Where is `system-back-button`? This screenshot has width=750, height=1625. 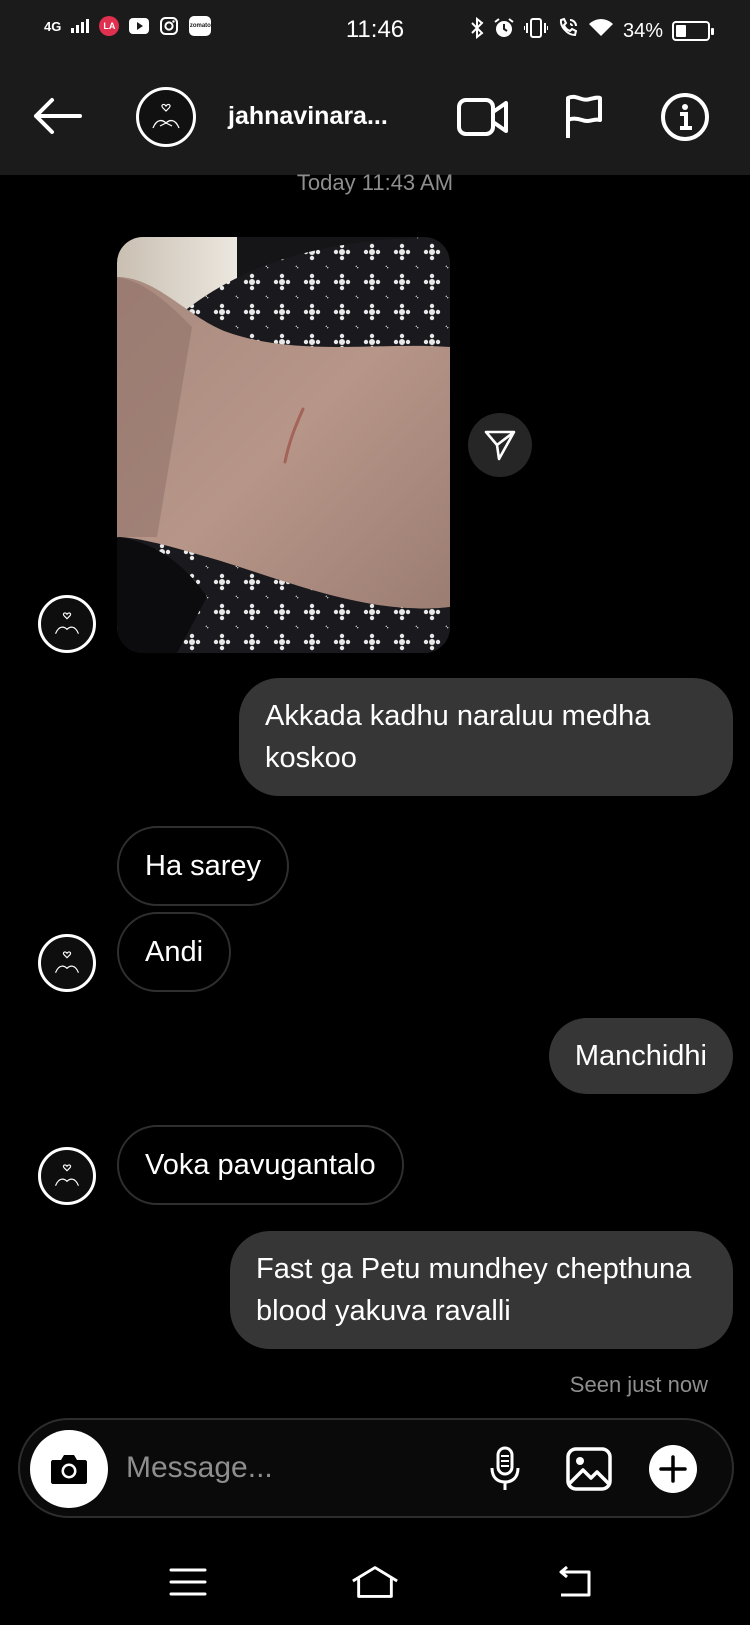
system-back-button is located at coordinates (573, 1582).